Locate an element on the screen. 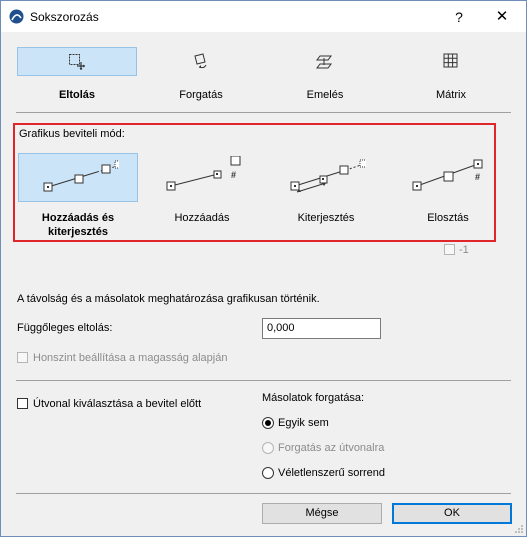 The image size is (527, 537). mode-label-matrix: Mátrix is located at coordinates (451, 95).